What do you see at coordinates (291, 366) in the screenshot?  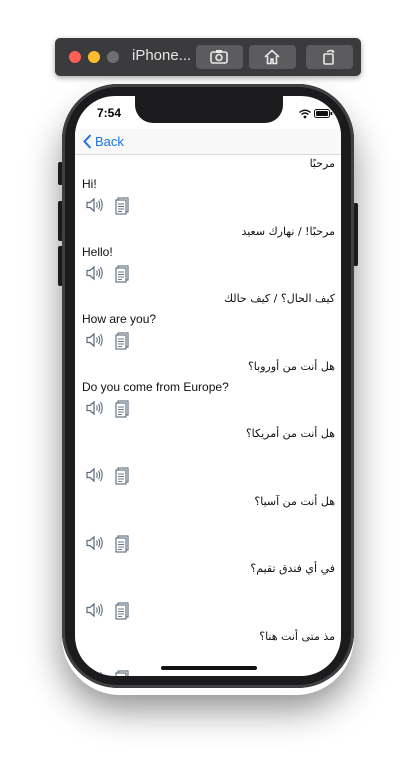 I see `arabic-text: هل أنت من أوروبا؟` at bounding box center [291, 366].